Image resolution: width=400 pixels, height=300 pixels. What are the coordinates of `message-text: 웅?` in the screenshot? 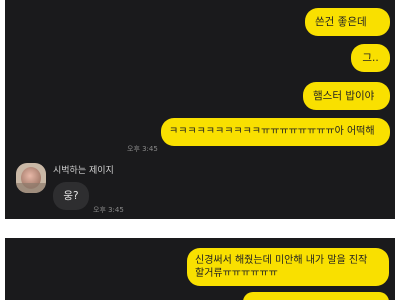 It's located at (71, 196).